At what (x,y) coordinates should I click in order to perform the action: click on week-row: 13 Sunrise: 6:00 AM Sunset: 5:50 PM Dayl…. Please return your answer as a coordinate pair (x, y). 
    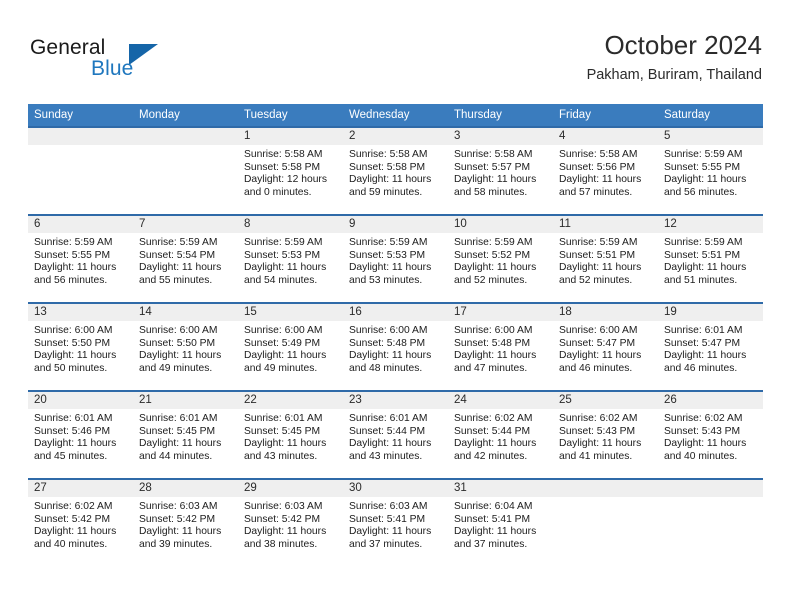
    Looking at the image, I should click on (395, 346).